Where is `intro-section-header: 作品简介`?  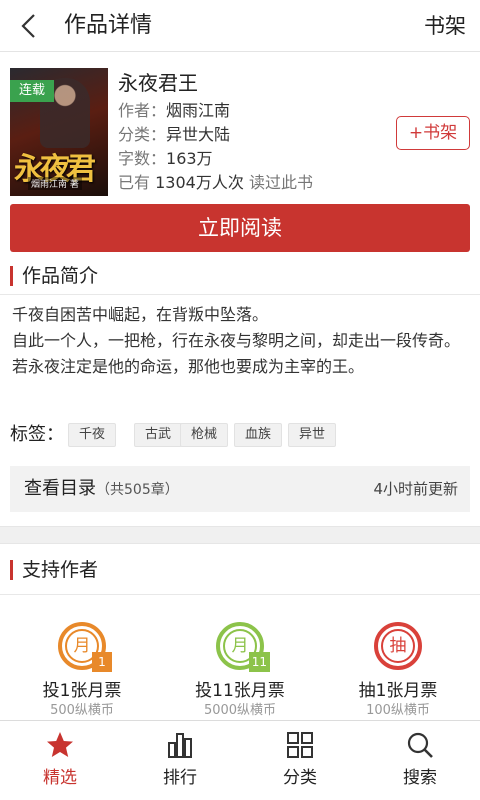 intro-section-header: 作品简介 is located at coordinates (240, 276).